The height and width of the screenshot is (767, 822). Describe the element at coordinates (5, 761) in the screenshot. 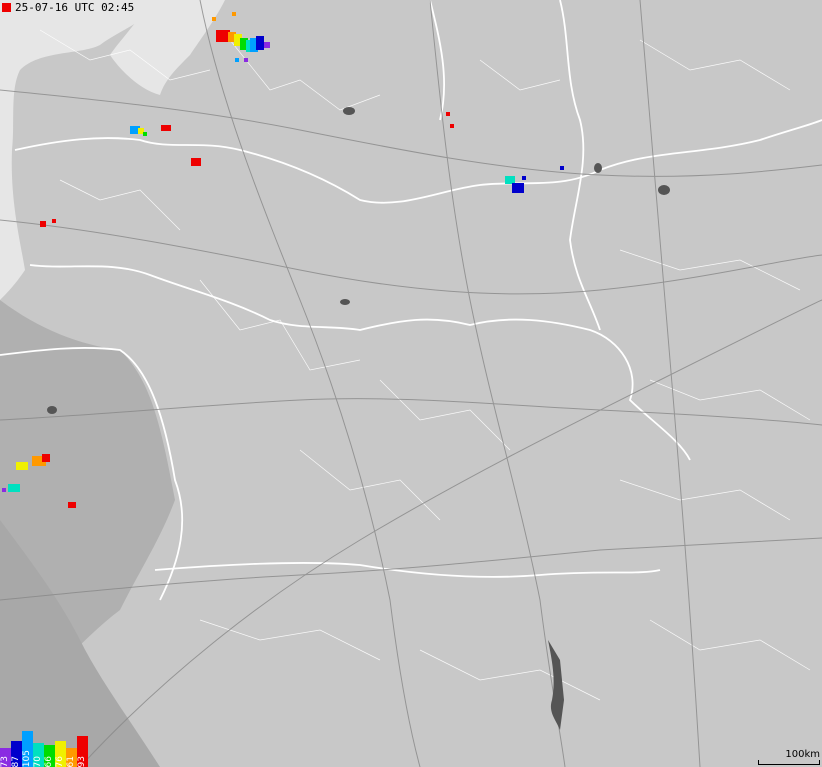

I see `legend-value: 73` at that location.